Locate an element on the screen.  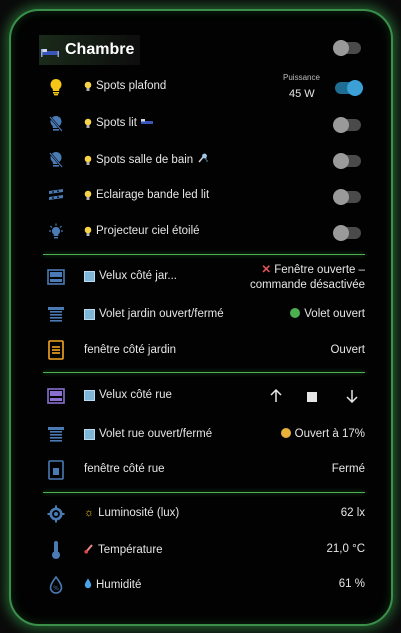
cover-label: Velux côté rue is located at coordinates (135, 395).